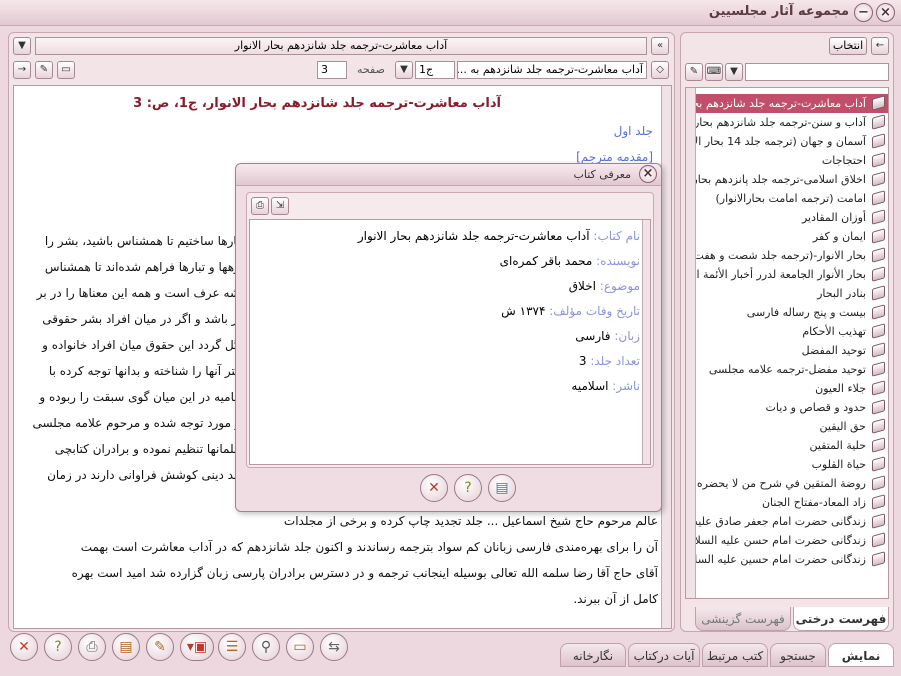 This screenshot has width=901, height=676. What do you see at coordinates (861, 655) in the screenshot?
I see `tab-display: نمایش` at bounding box center [861, 655].